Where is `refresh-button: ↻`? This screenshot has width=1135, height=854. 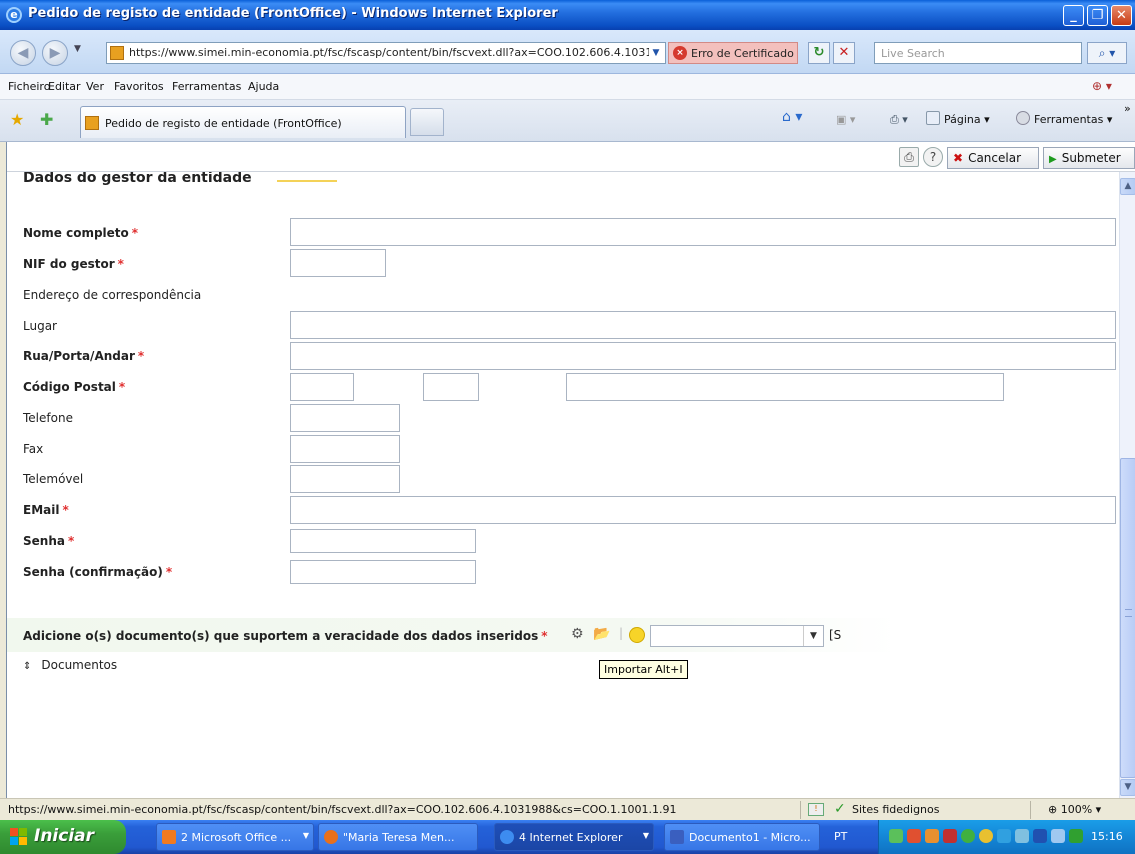 refresh-button: ↻ is located at coordinates (819, 53).